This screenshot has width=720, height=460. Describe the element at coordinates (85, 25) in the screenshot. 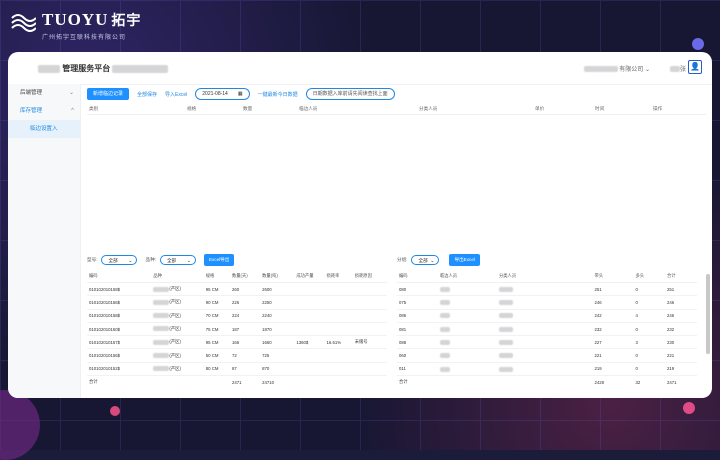

I see `company-logo: TUOYU 拓宇 广州拓宇互联科技有限公司` at that location.